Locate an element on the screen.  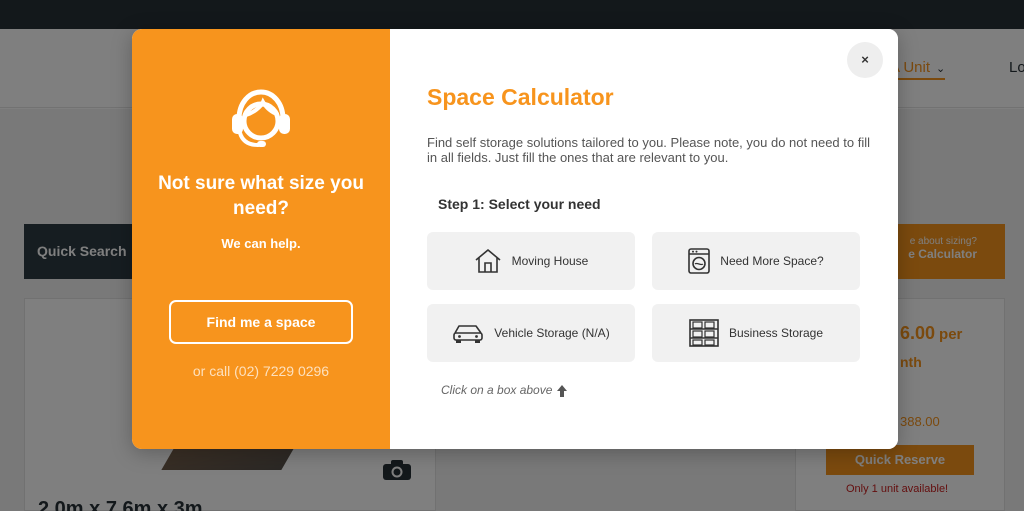
option-moving-house: Moving House is located at coordinates (531, 261).